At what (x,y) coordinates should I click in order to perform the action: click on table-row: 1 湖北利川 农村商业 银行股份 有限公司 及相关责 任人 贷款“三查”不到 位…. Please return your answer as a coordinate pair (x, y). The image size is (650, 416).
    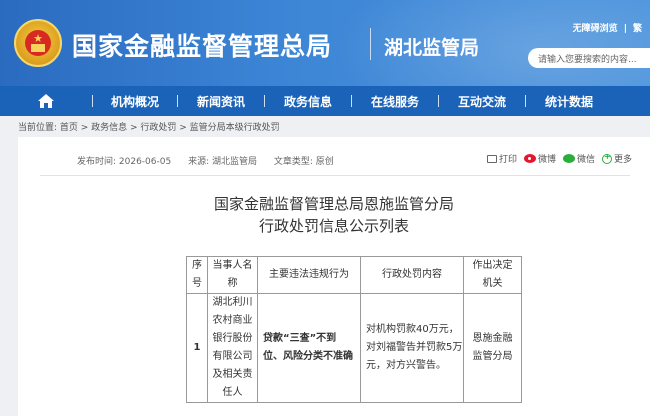
    Looking at the image, I should click on (354, 348).